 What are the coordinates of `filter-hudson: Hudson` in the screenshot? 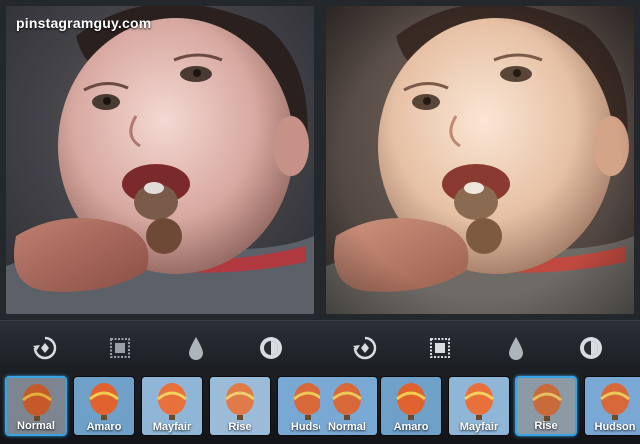 It's located at (612, 406).